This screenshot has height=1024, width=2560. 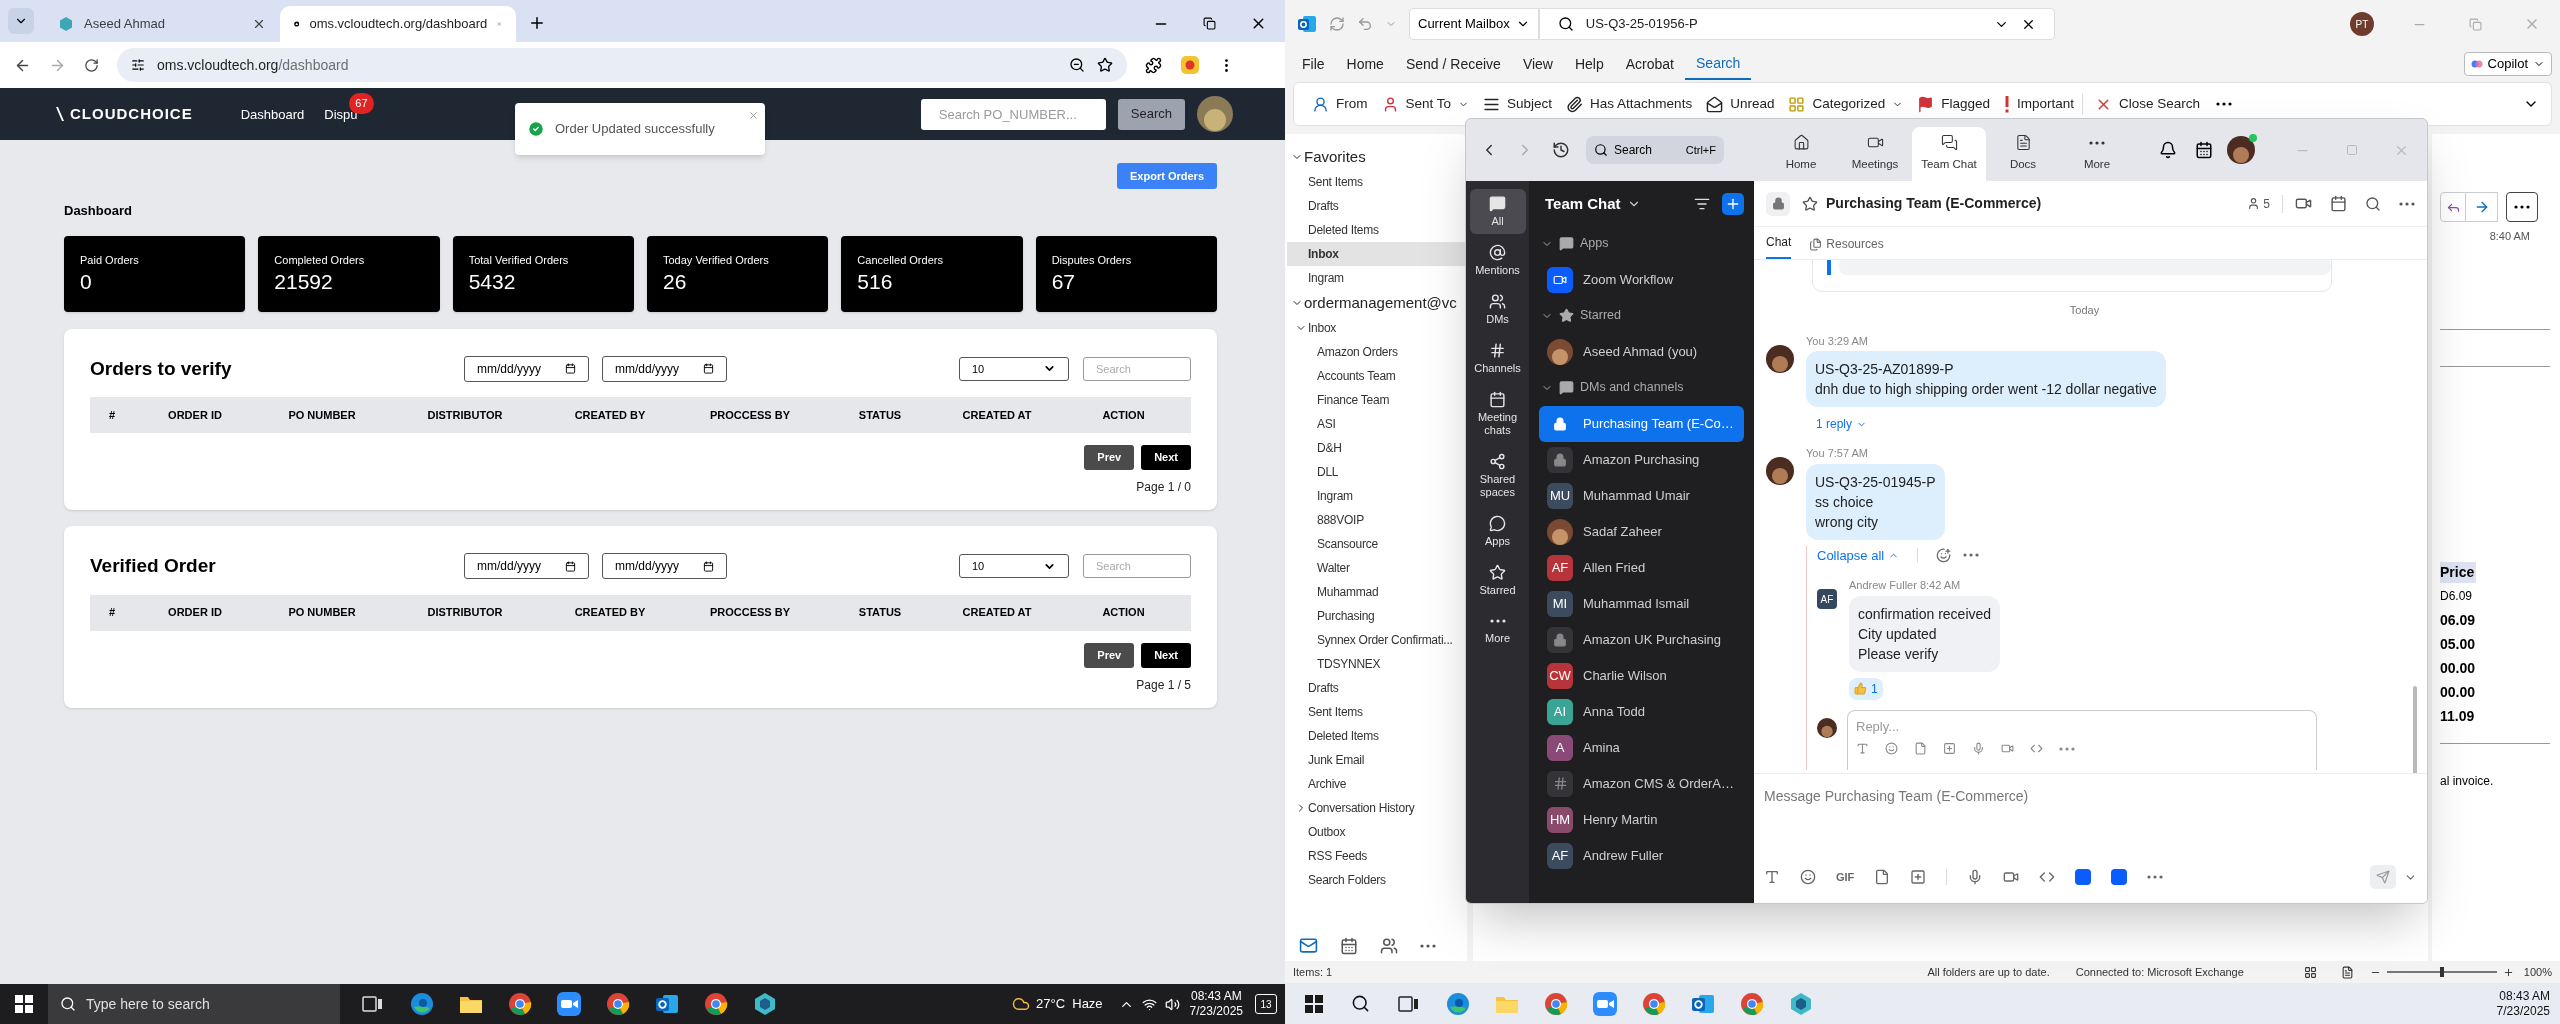 I want to click on folder-item: Ingram, so click(x=1377, y=496).